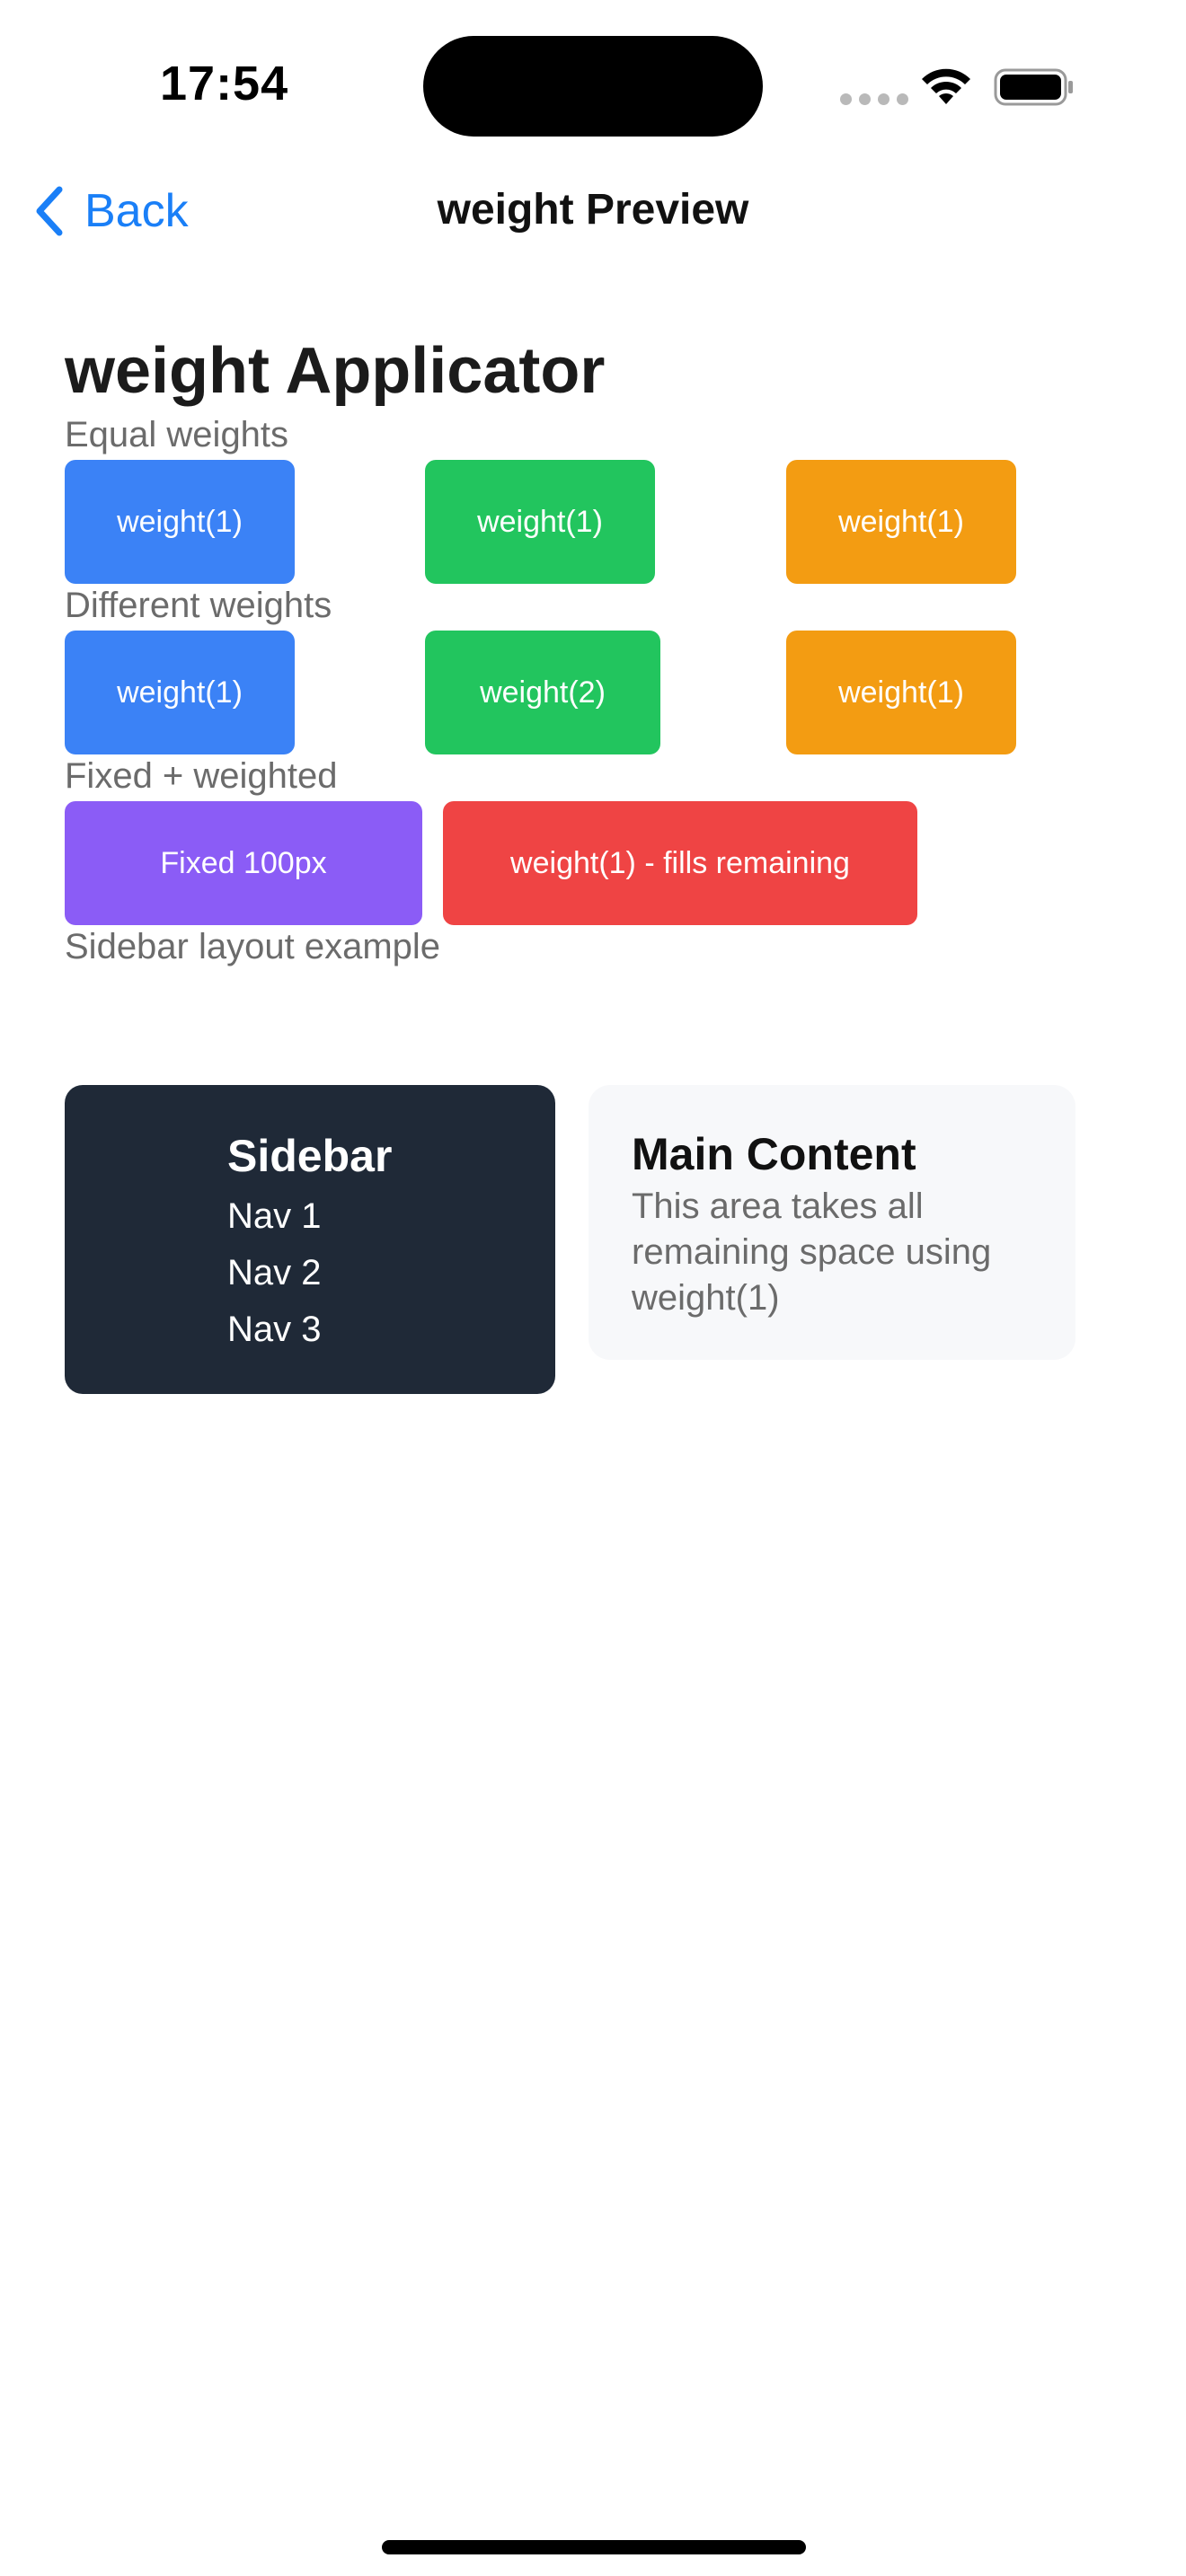  What do you see at coordinates (253, 946) in the screenshot?
I see `section-label-sidebar: Sidebar layout example` at bounding box center [253, 946].